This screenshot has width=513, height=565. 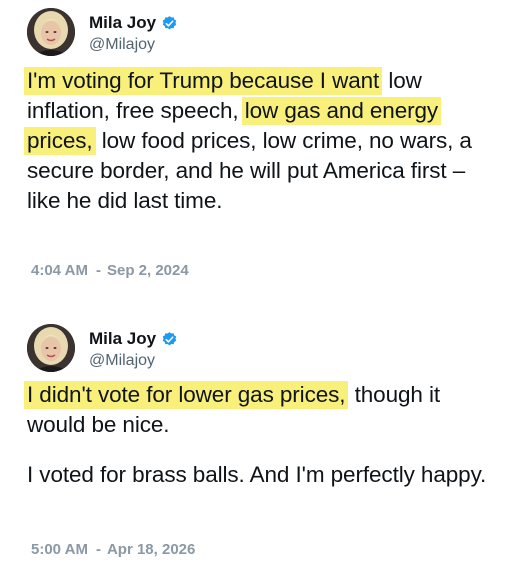 I want to click on tweet-date: Sep 2, 2024, so click(x=147, y=270).